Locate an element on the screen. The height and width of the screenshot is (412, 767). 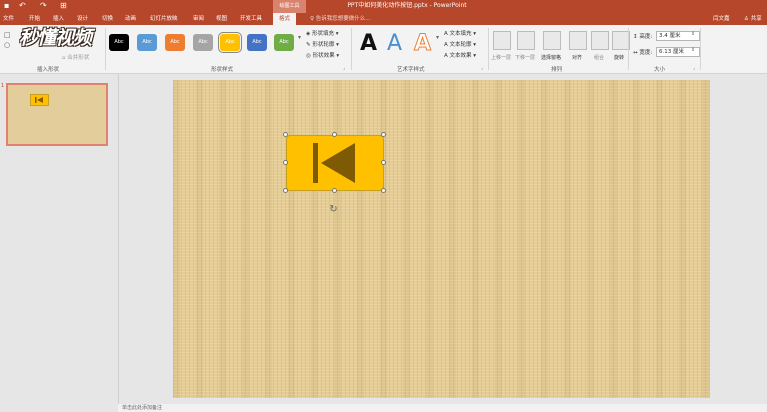
shape-effects-button: ◎ 形状效果 ▾ is located at coordinates (322, 55).